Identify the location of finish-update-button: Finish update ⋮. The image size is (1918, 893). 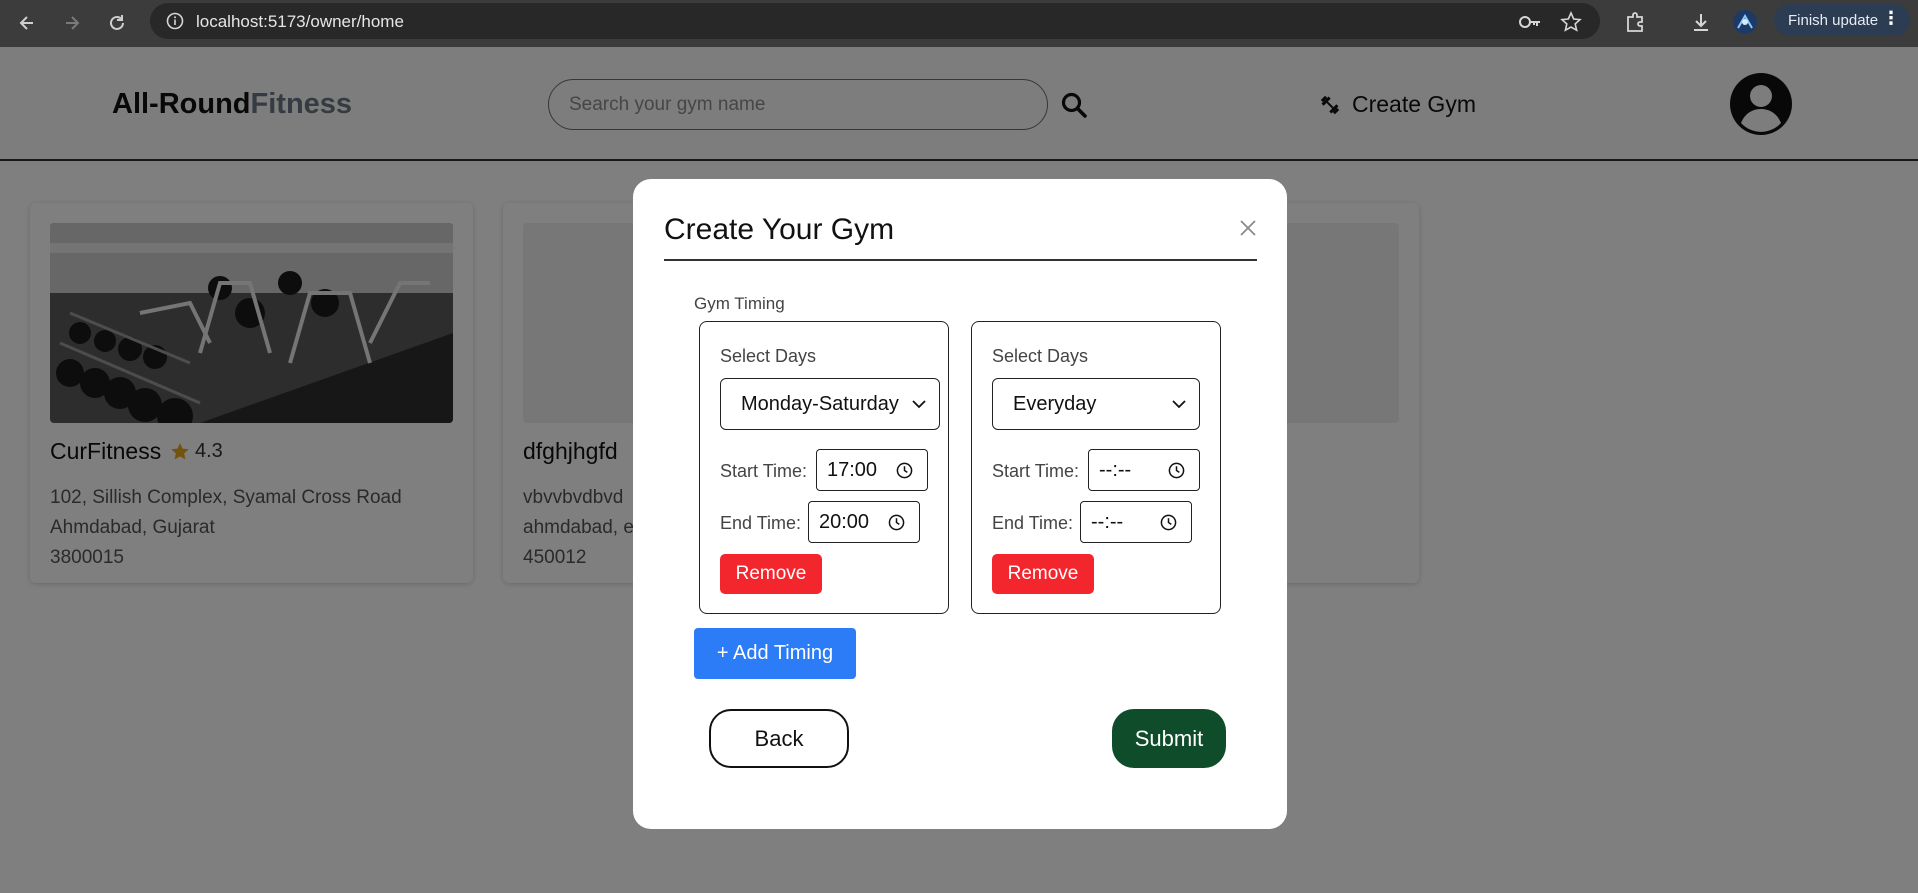
(1842, 20).